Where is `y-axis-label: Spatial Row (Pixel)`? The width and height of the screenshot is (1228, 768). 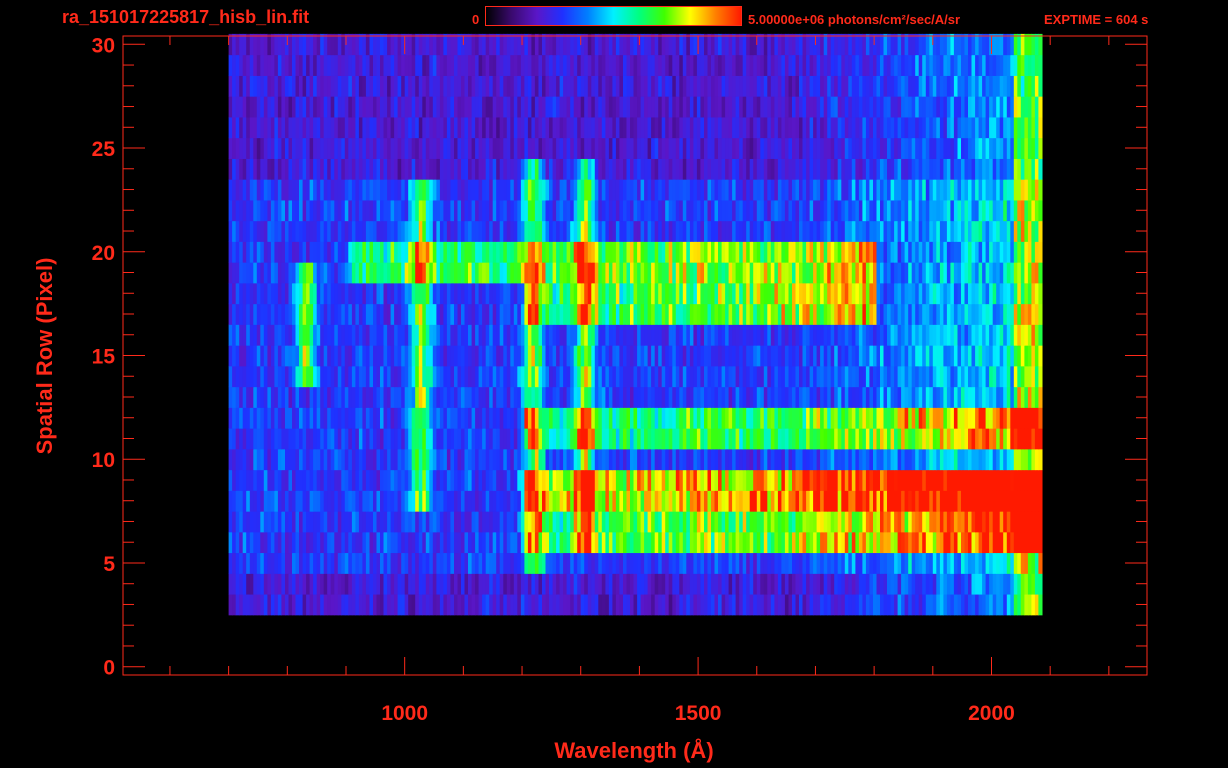
y-axis-label: Spatial Row (Pixel) is located at coordinates (44, 356).